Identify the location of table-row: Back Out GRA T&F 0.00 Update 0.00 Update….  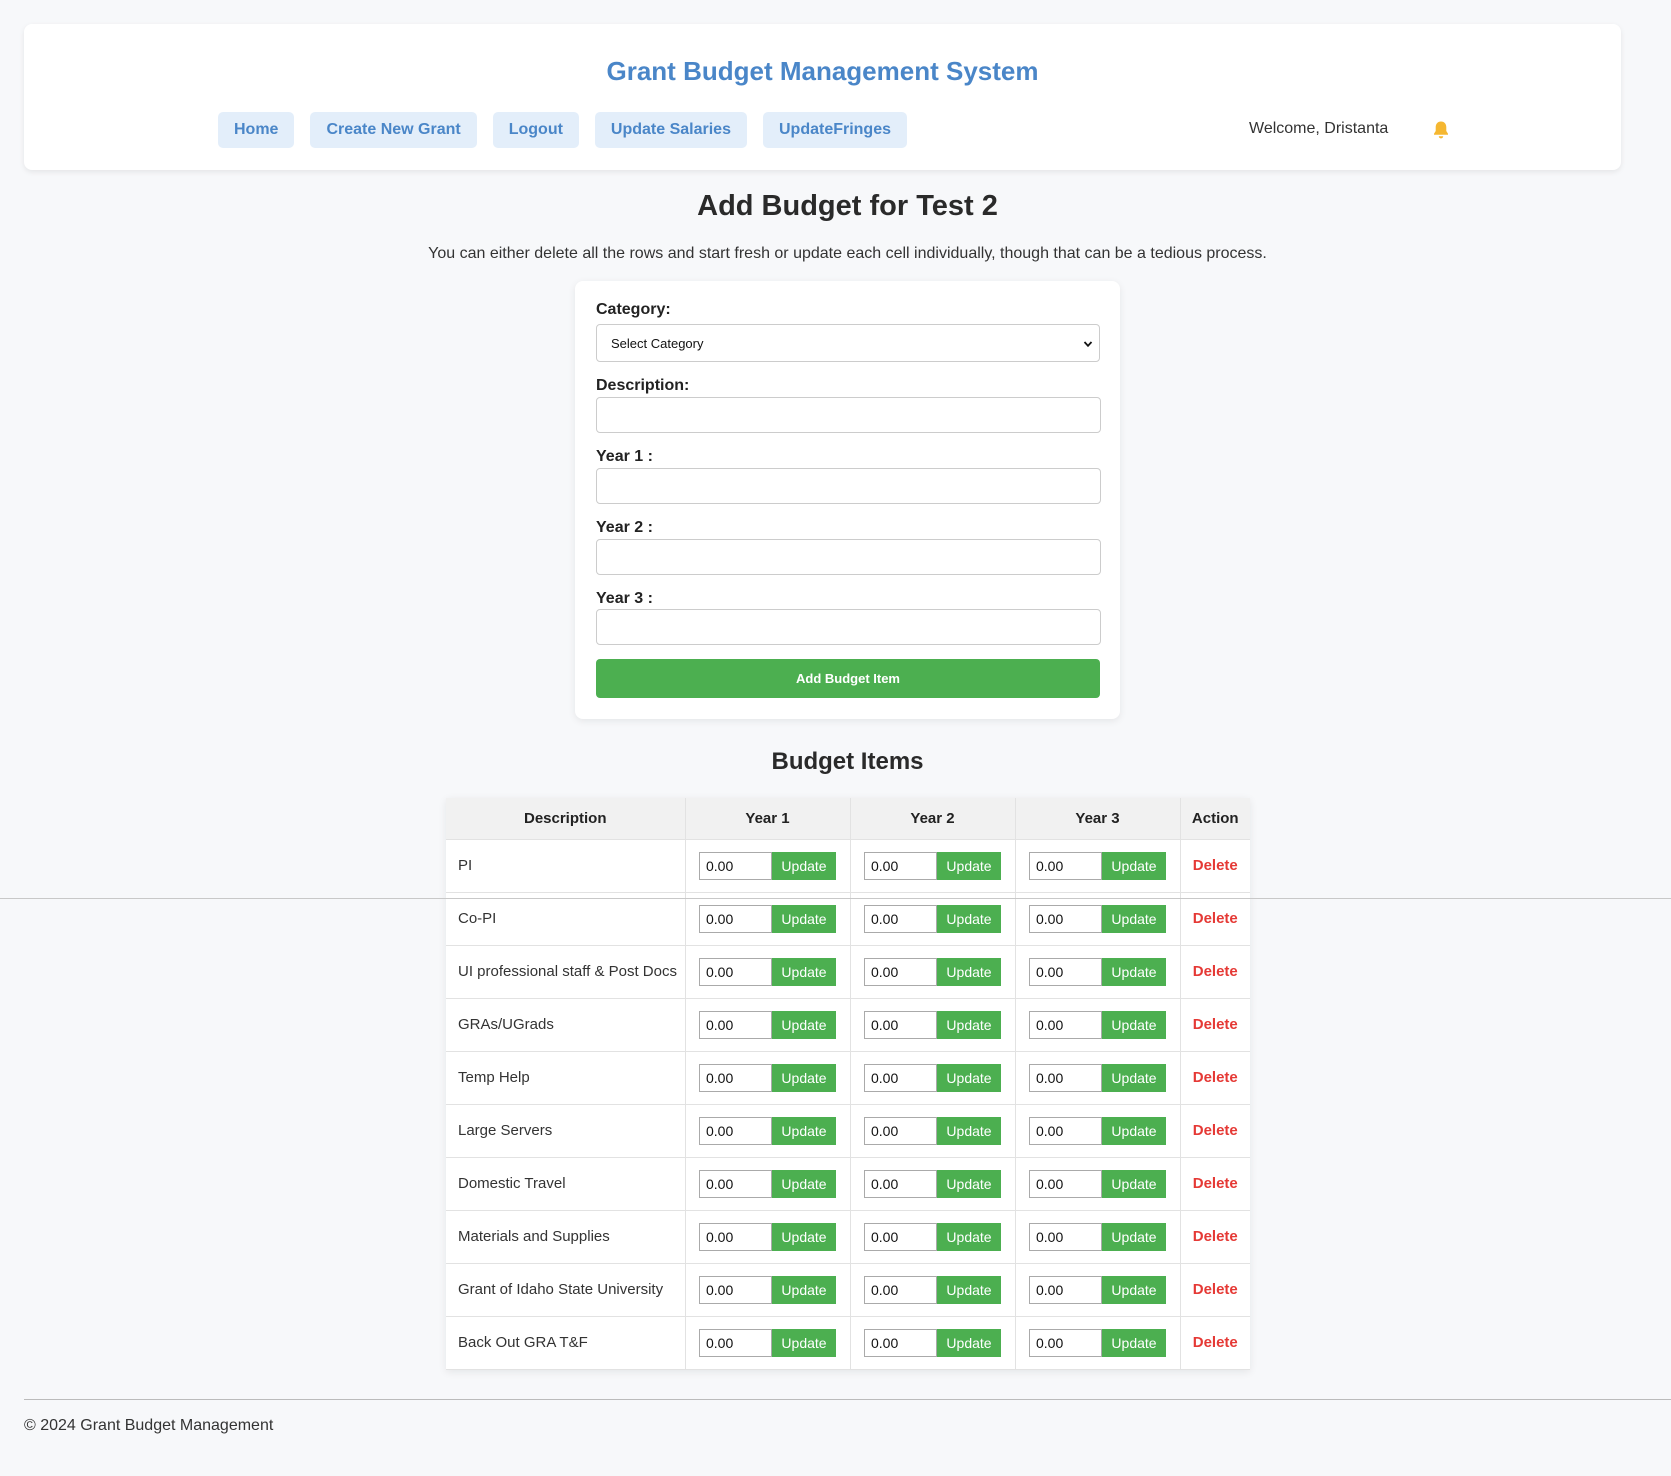
(848, 1343).